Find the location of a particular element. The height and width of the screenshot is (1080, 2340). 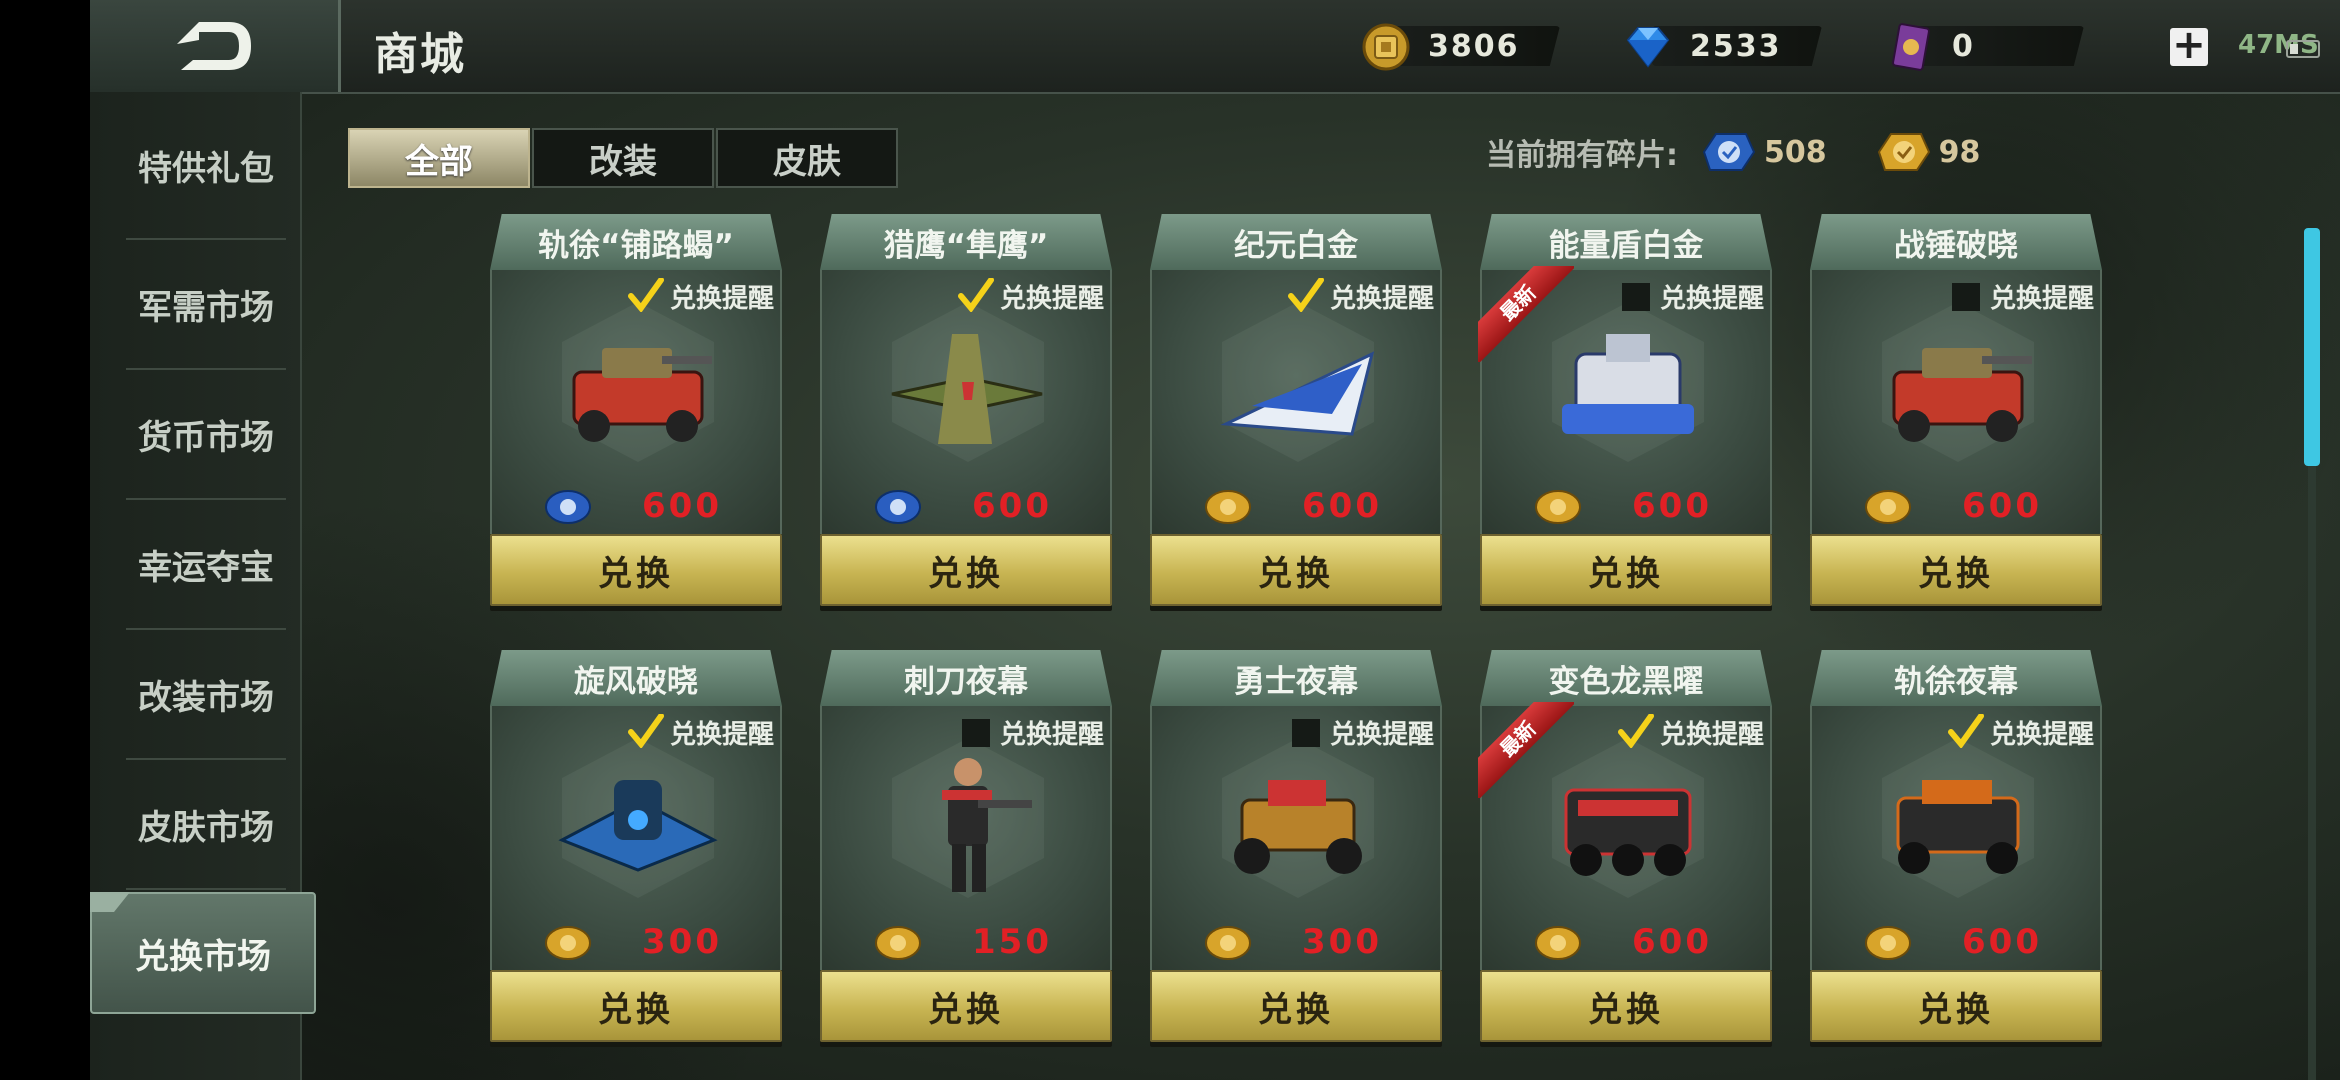

tab-mods: 改装 is located at coordinates (623, 158).